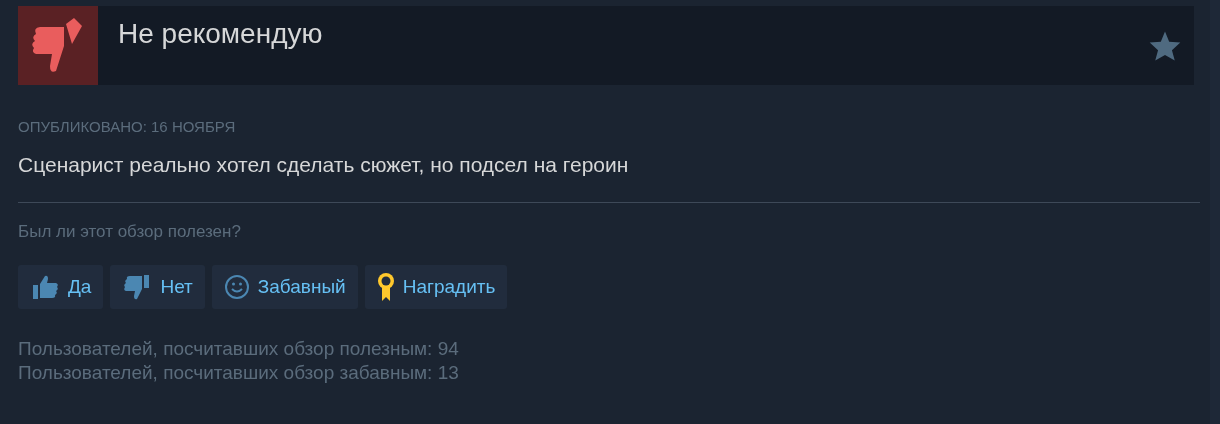  I want to click on no-button: Нет, so click(157, 287).